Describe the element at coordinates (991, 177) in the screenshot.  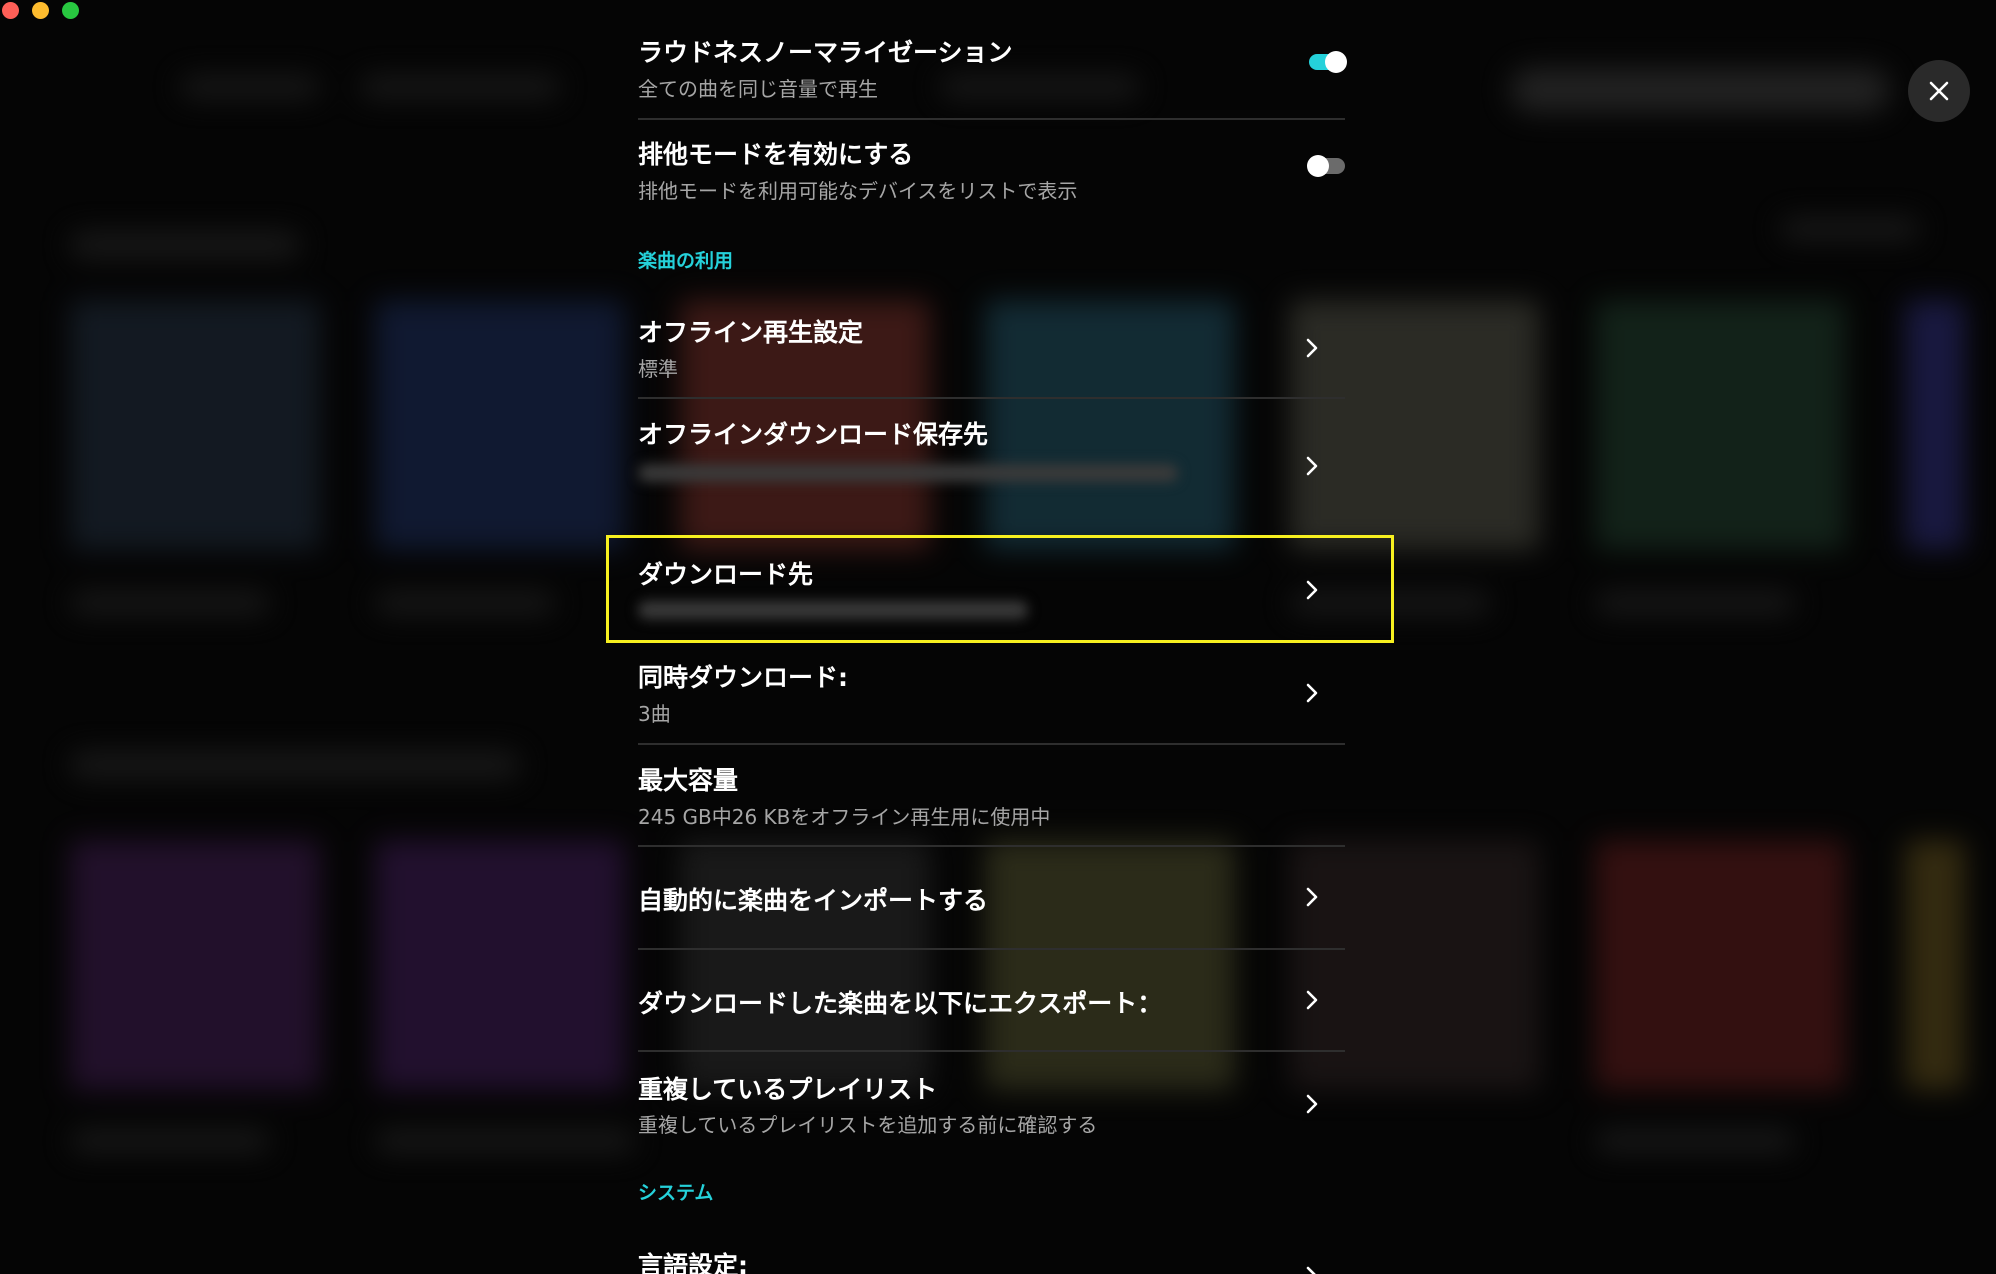
I see `exclusive-mode-row: 排他モードを有効にする 排他モードを利用可能なデバイスをリストで表示` at that location.